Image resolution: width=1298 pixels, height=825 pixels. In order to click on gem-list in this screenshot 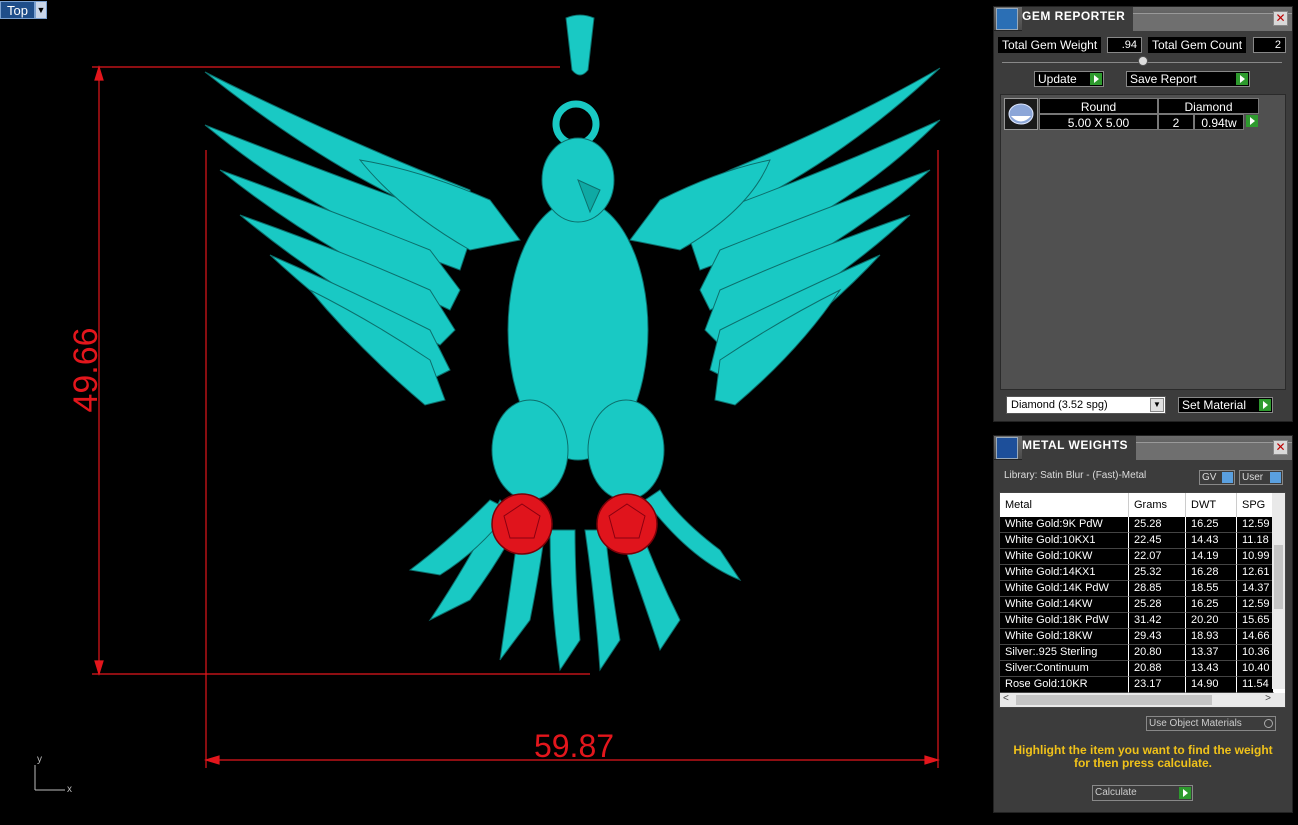, I will do `click(1143, 242)`.